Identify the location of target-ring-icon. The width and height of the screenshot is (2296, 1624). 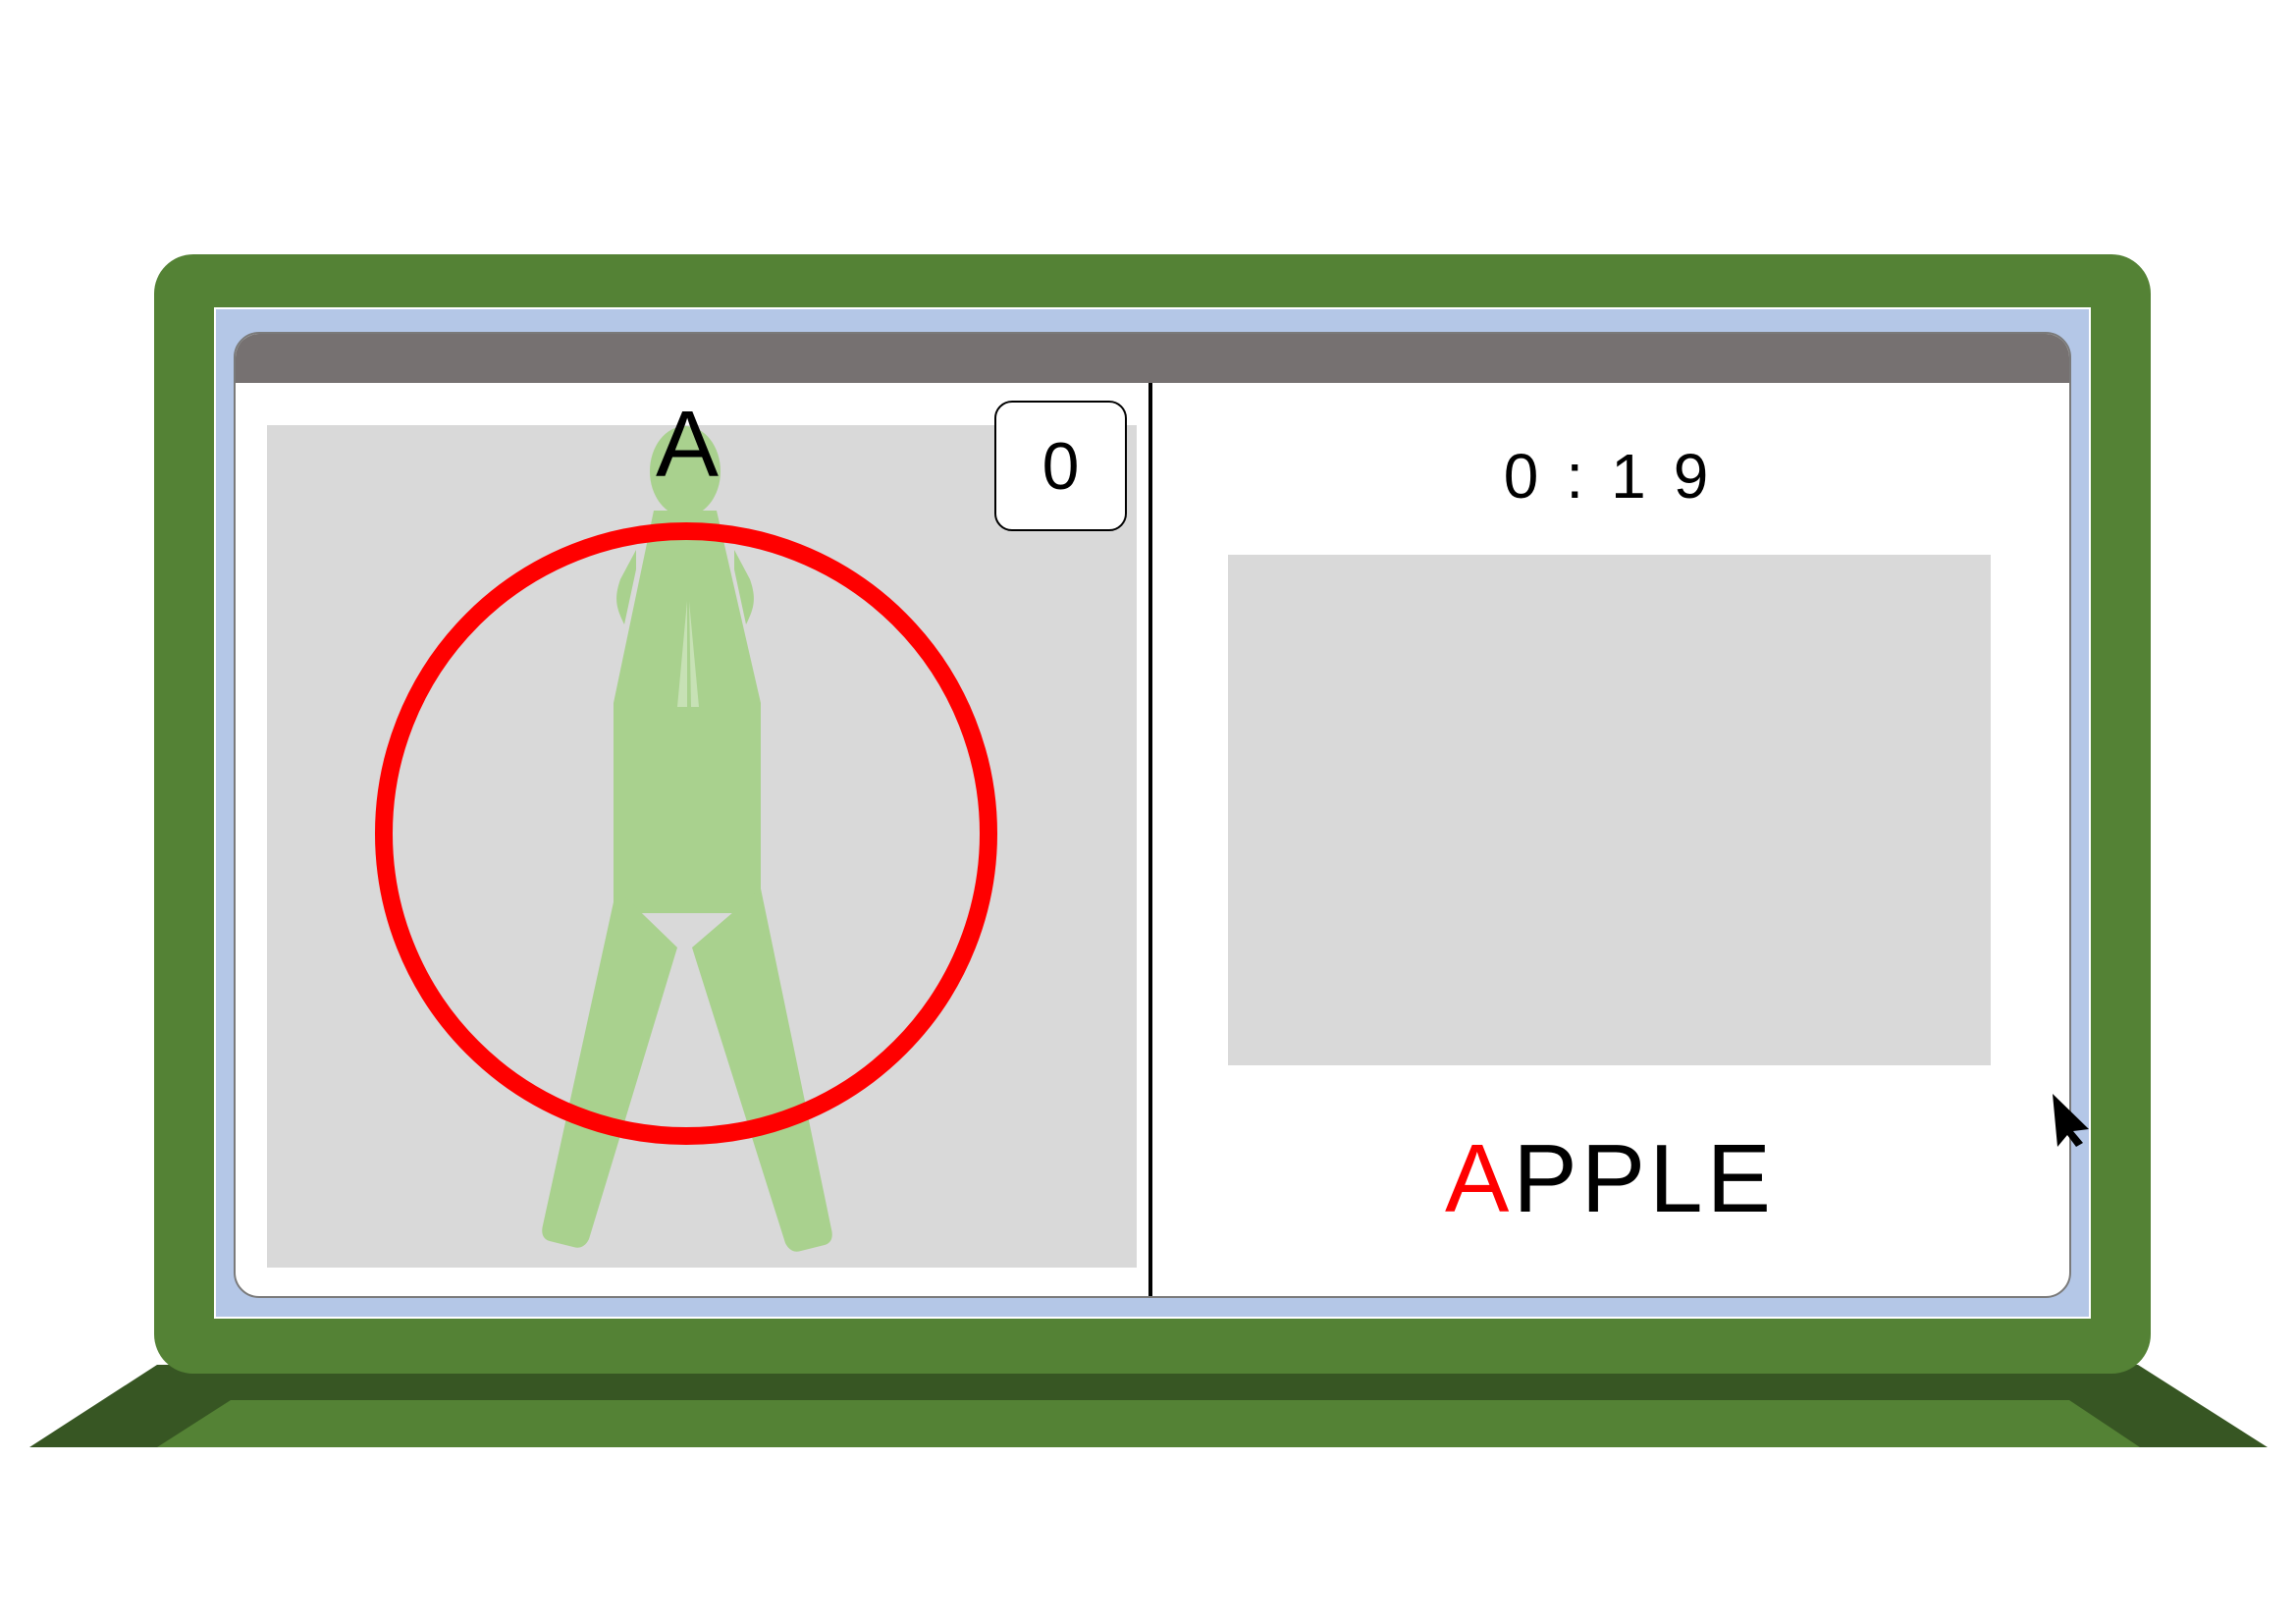
(686, 833).